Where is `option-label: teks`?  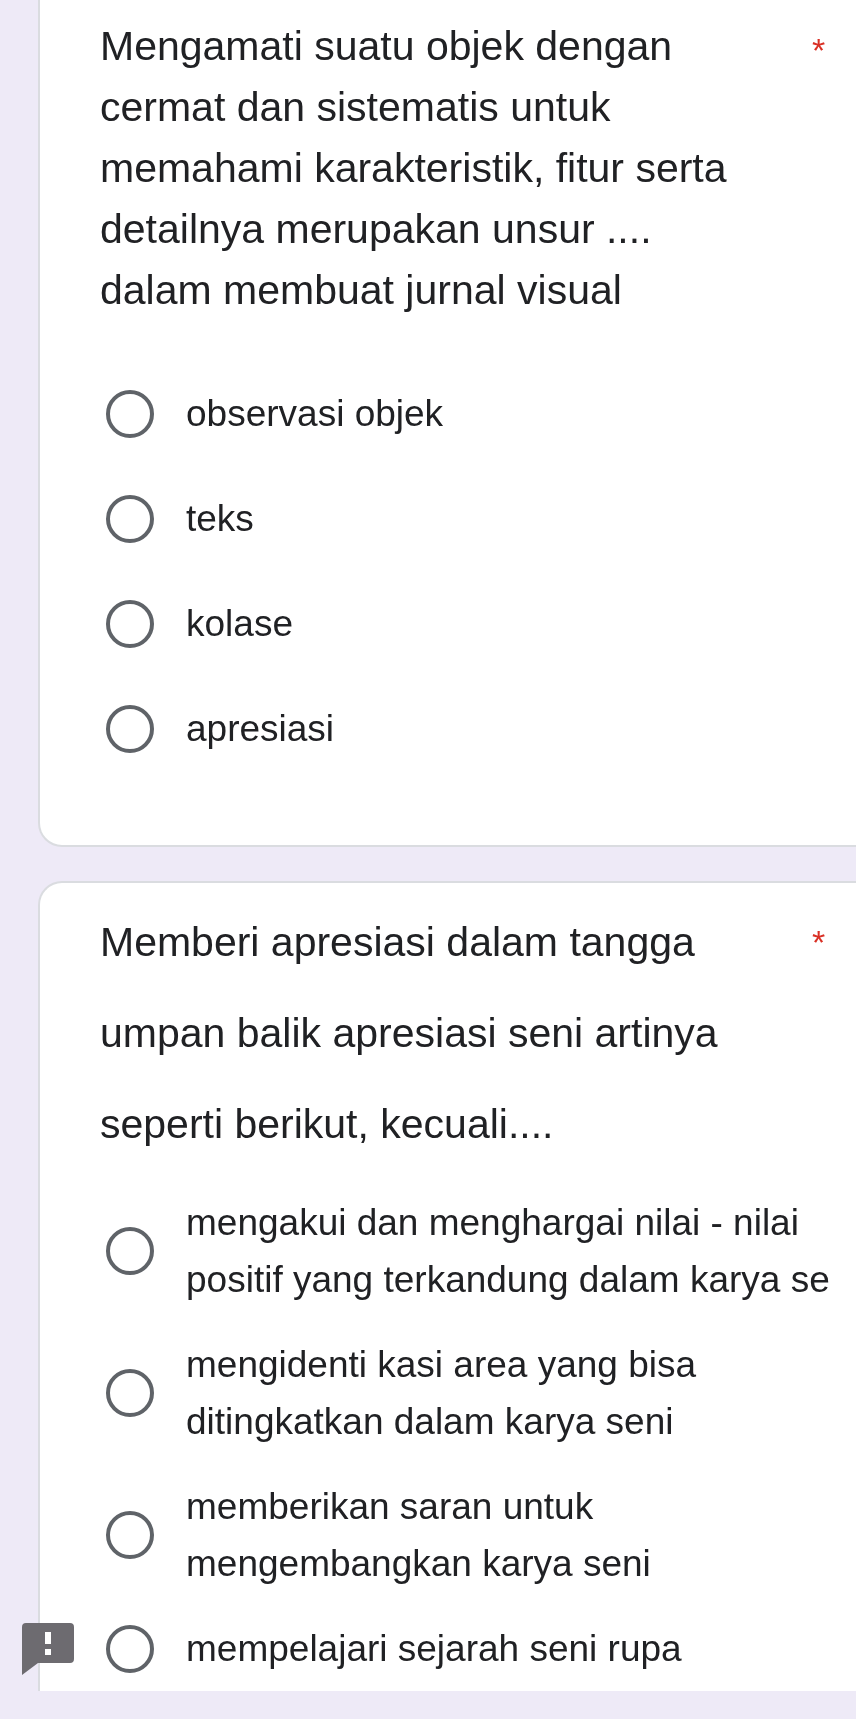 option-label: teks is located at coordinates (220, 519).